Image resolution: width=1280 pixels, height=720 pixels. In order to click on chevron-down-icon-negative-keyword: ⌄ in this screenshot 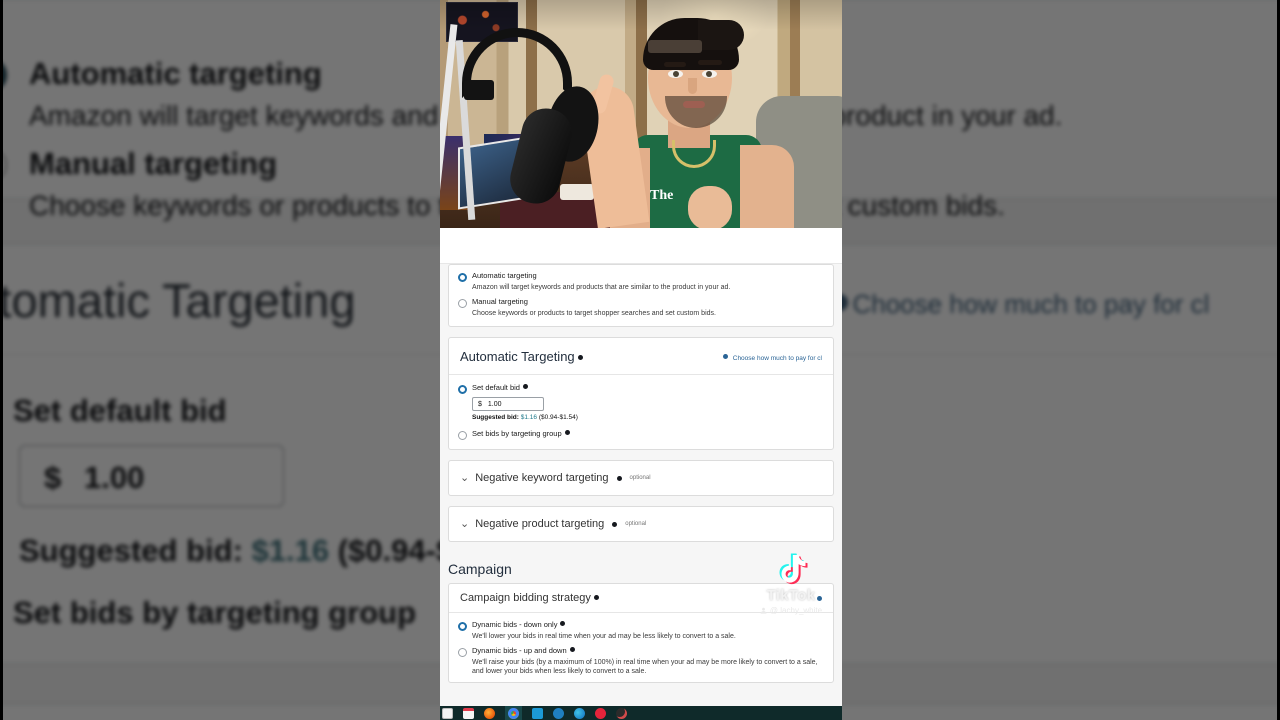, I will do `click(464, 478)`.